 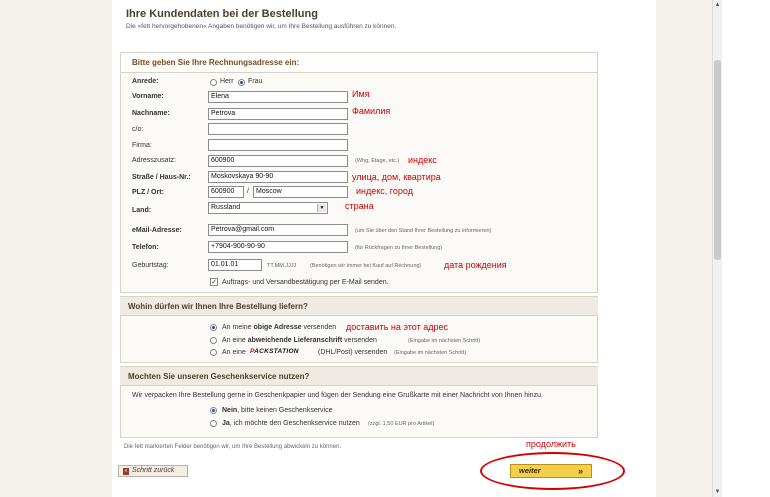 I want to click on gift-option-no: Nein, bitte keinen Geschenkservice, so click(x=277, y=410).